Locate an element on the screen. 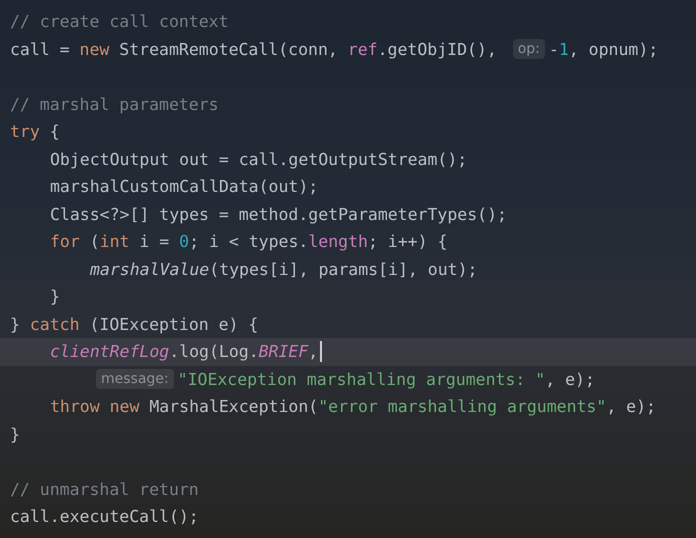 This screenshot has height=538, width=696. code-text: throw new MarshalException("error marshalling arguments", e); is located at coordinates (353, 406).